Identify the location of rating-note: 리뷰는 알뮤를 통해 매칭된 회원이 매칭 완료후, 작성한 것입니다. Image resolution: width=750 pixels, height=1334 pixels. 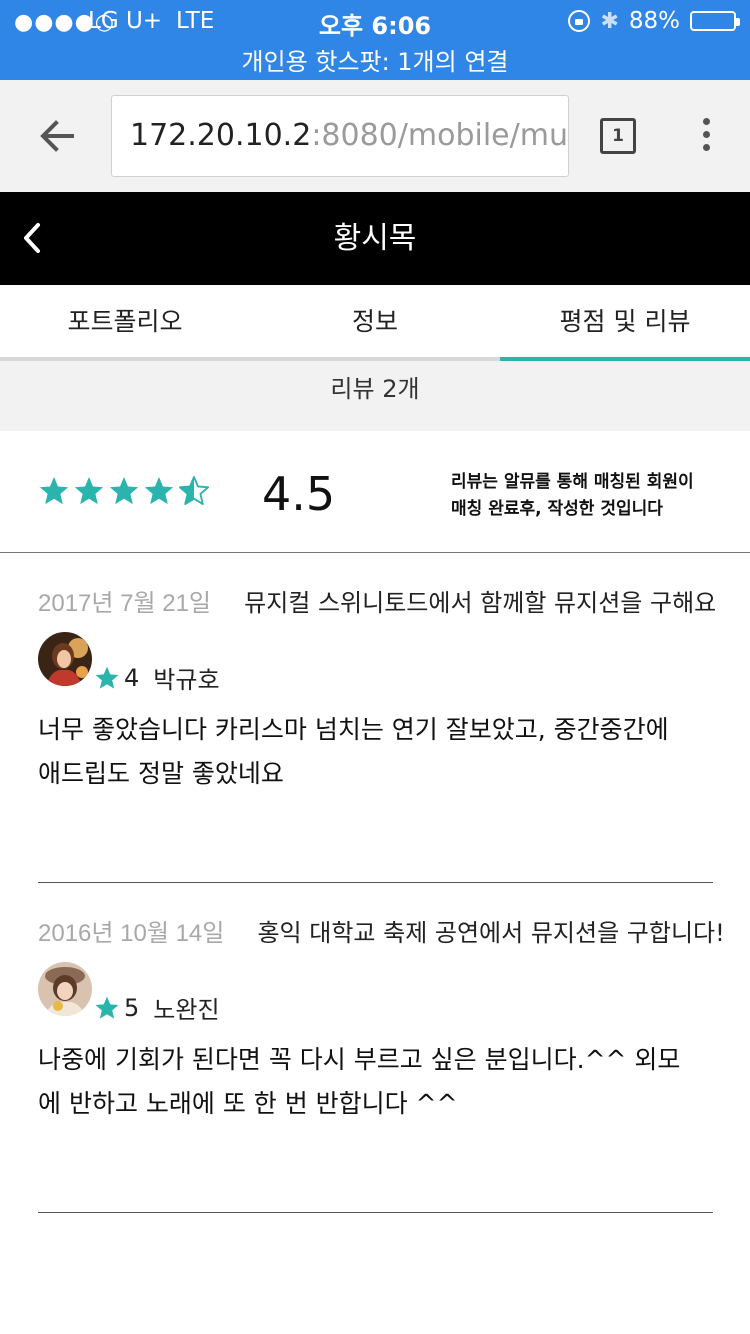
(572, 496).